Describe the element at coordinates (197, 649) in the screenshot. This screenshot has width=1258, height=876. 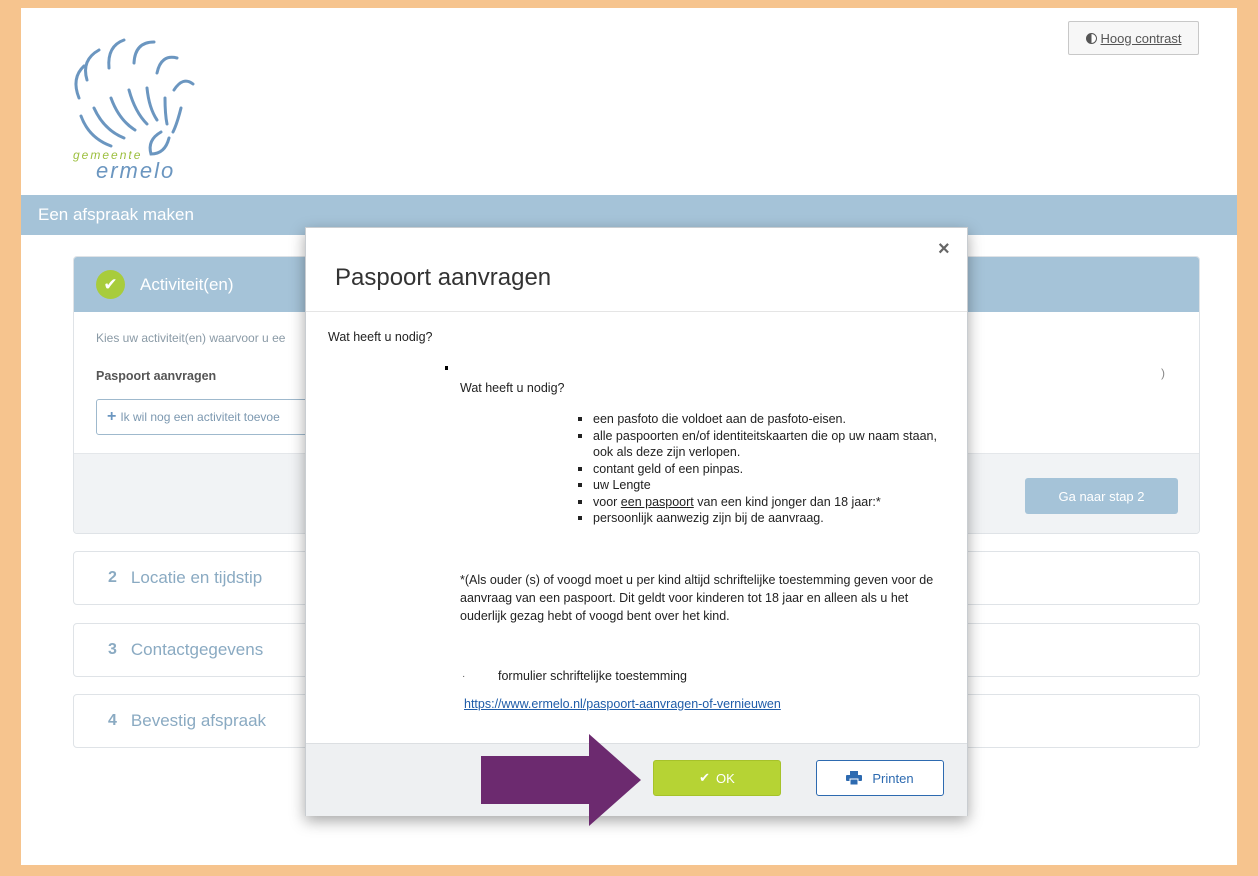
I see `step3-label: Contactgegevens` at that location.